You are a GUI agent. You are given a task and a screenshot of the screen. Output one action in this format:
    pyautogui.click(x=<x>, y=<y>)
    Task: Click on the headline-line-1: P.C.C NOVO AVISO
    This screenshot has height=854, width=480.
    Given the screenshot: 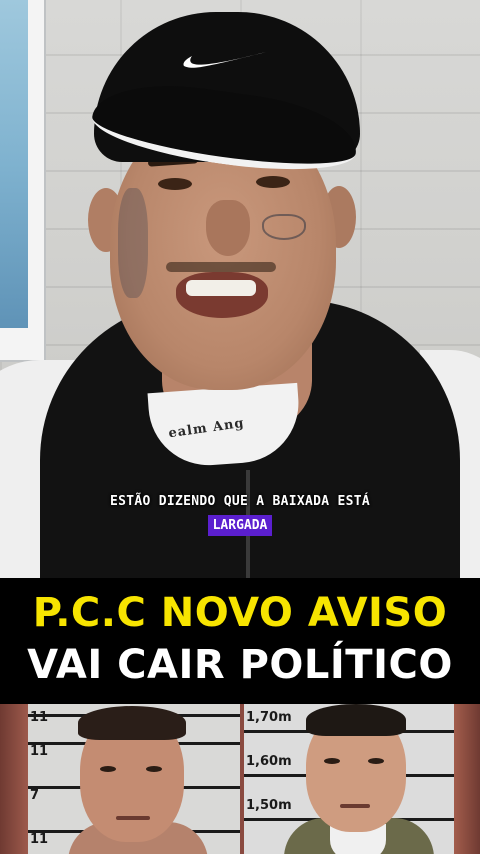 What is the action you would take?
    pyautogui.click(x=240, y=613)
    